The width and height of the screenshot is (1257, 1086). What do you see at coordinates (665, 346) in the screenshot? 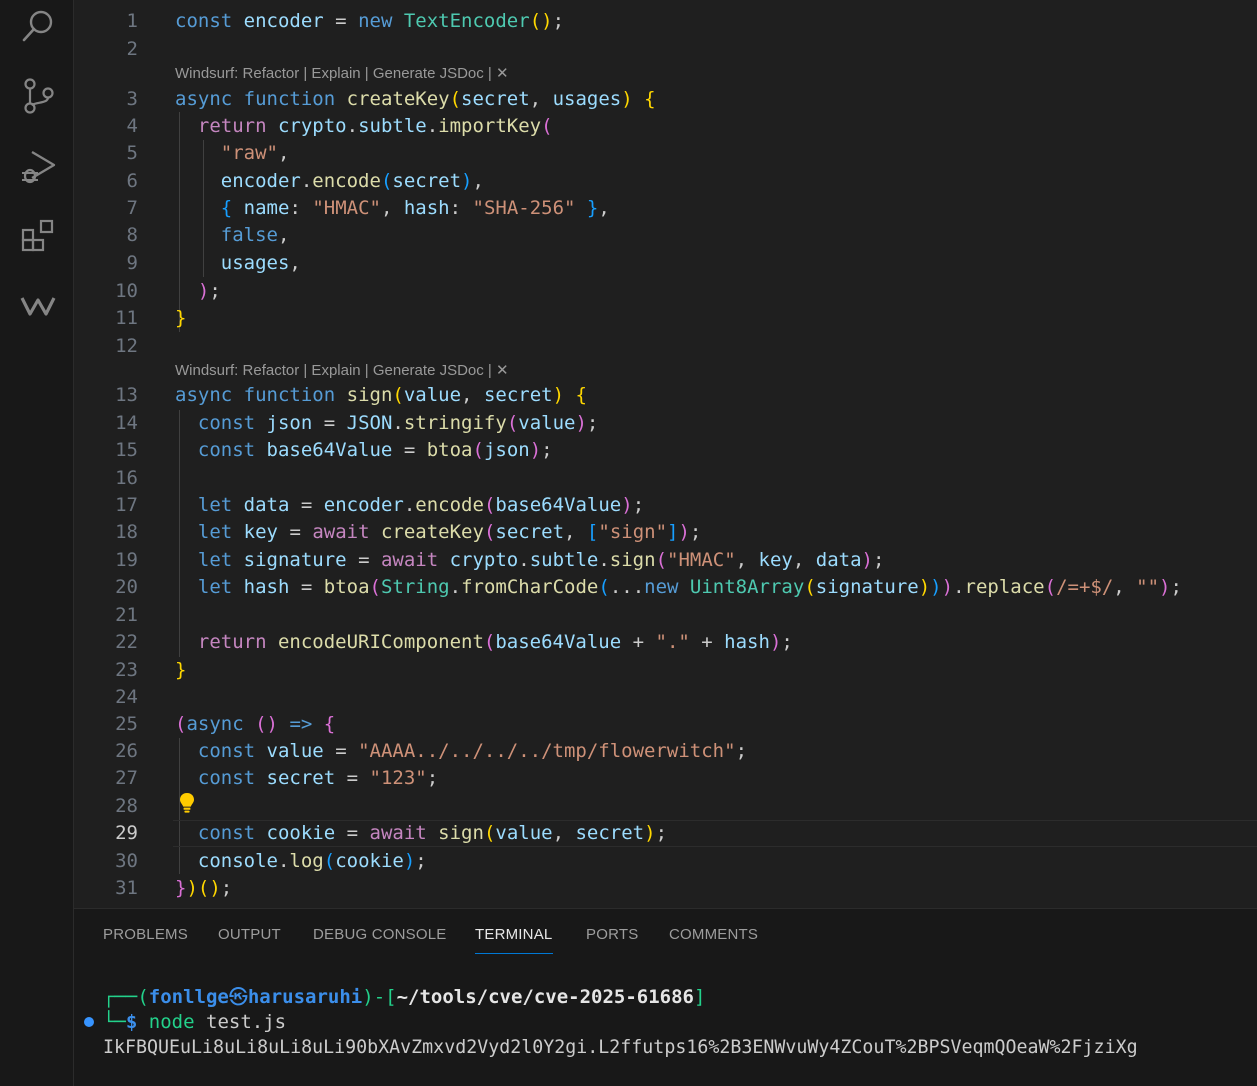
I see `code-line: 12` at bounding box center [665, 346].